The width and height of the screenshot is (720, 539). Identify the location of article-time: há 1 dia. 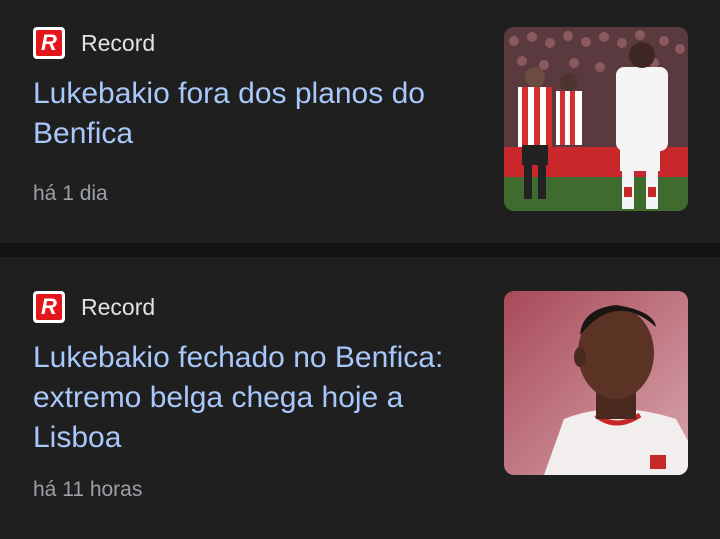
(70, 193).